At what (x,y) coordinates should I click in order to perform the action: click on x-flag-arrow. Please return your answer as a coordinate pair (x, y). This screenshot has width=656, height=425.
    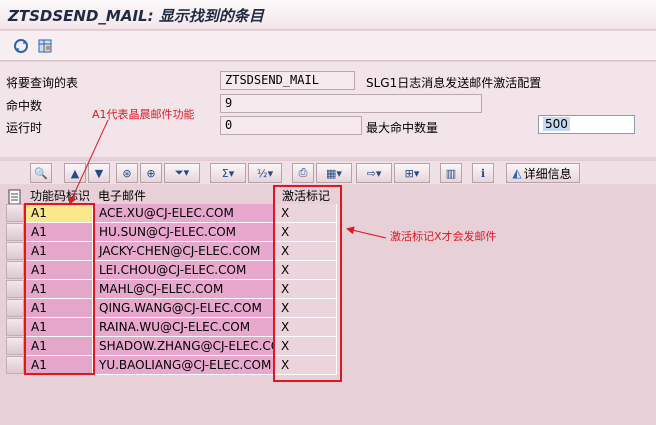
    Looking at the image, I should click on (366, 232).